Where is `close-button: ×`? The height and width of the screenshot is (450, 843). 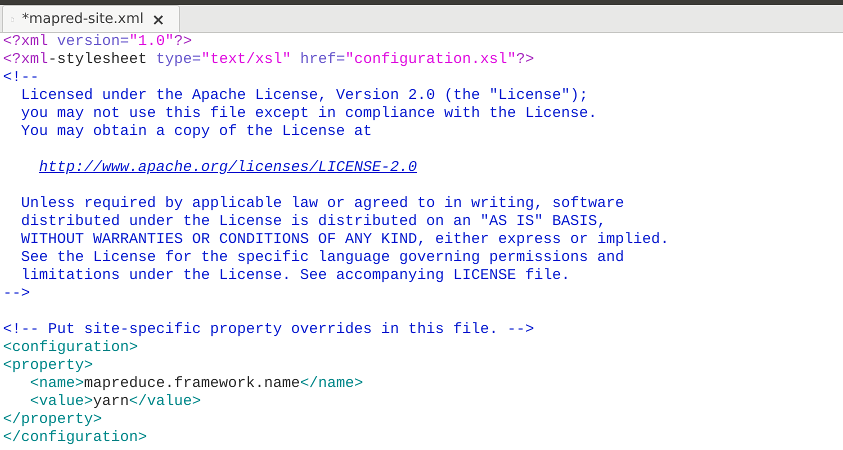
close-button: × is located at coordinates (158, 19).